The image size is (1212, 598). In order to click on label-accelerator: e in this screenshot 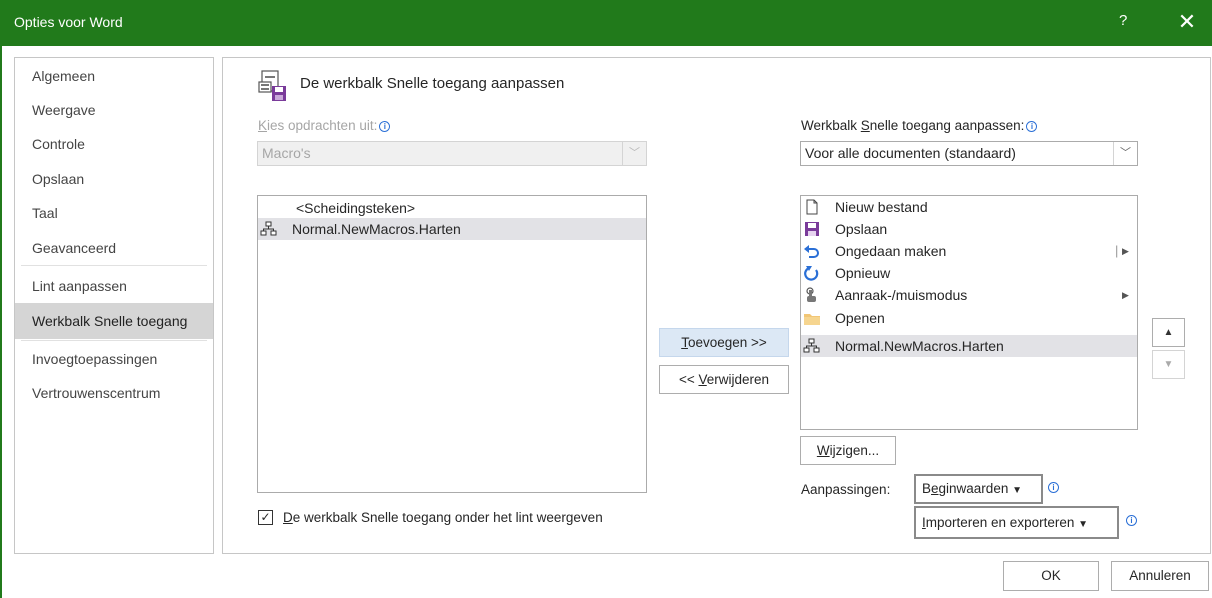, I will do `click(935, 488)`.